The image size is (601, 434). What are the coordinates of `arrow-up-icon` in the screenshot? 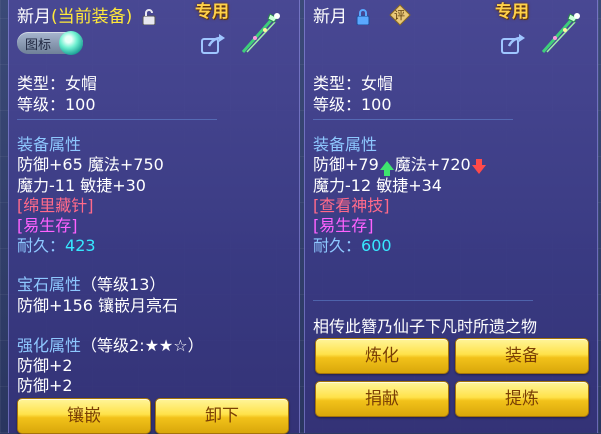 It's located at (386, 168).